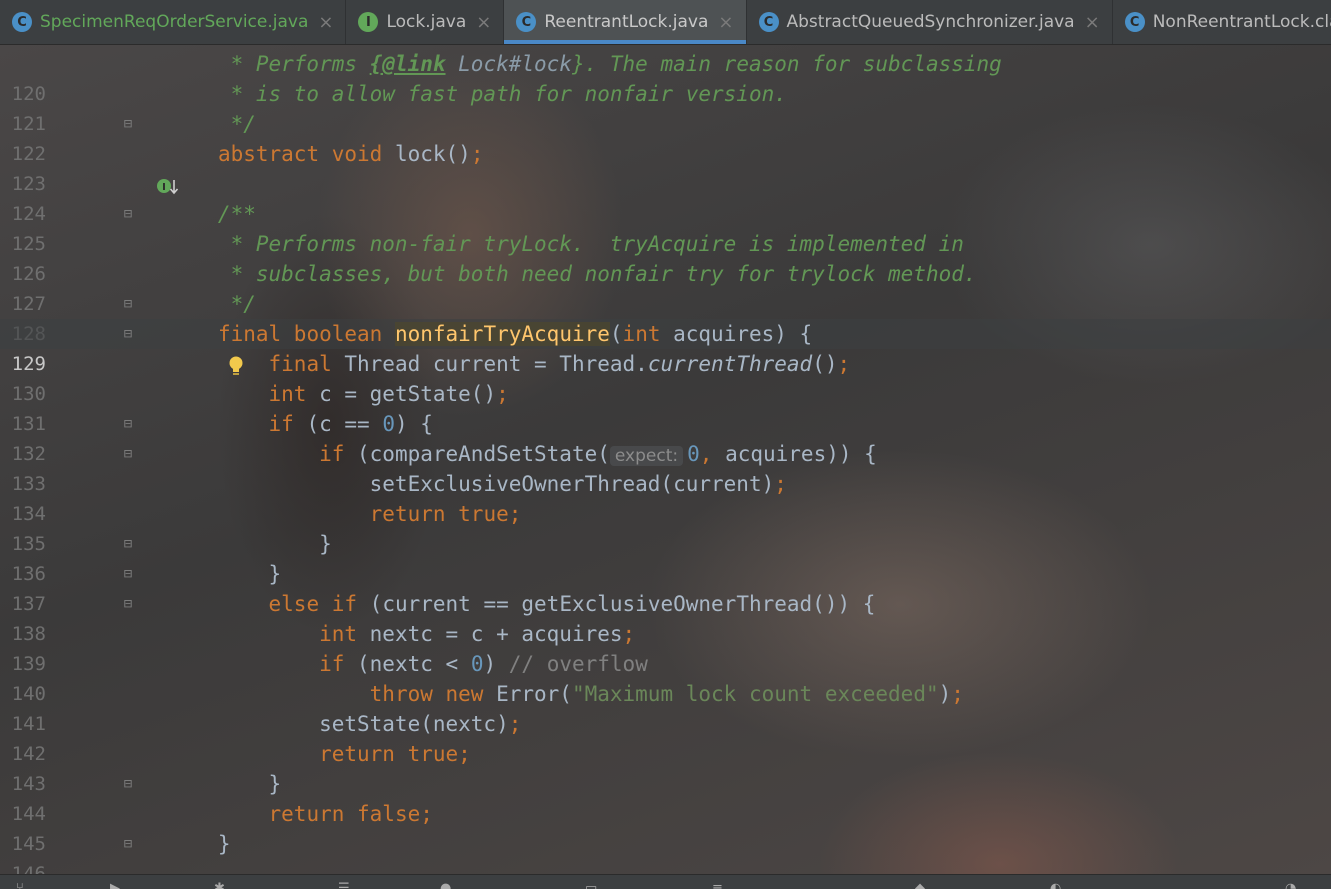 The image size is (1331, 889). Describe the element at coordinates (665, 497) in the screenshot. I see `code-line: 134 setExclusiveOwnerThread(current);` at that location.